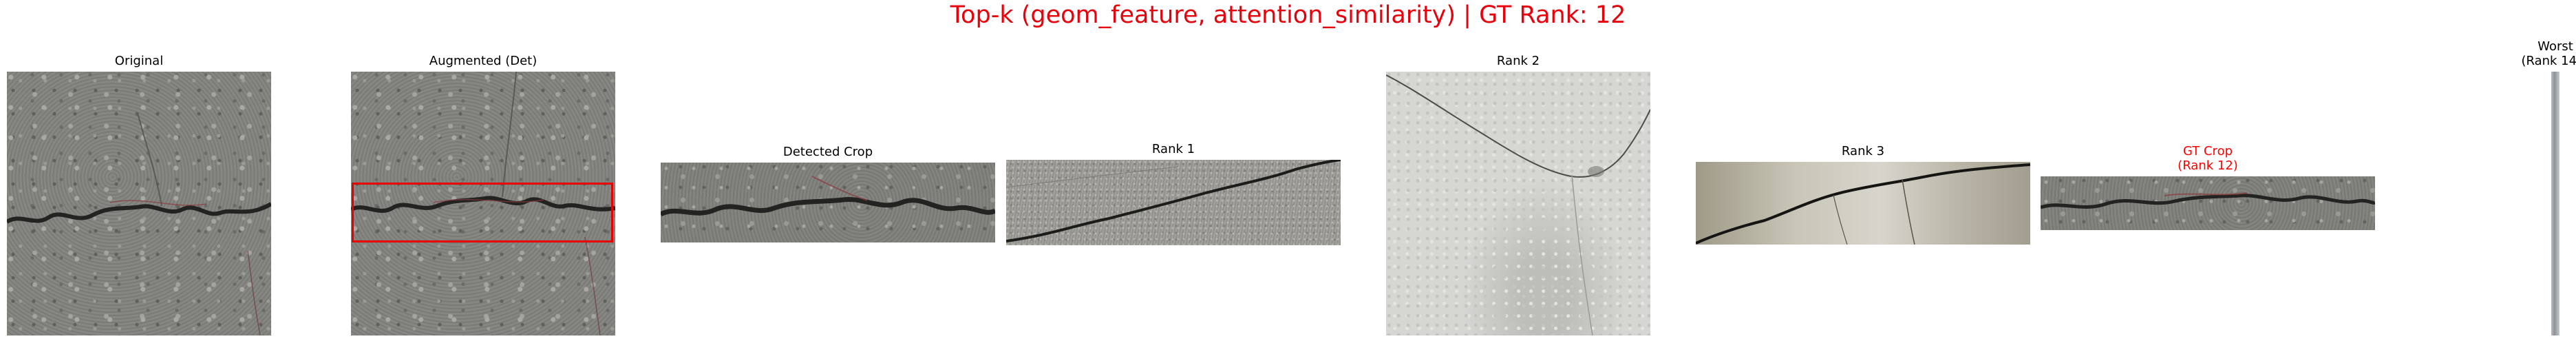 This screenshot has width=2576, height=341. Describe the element at coordinates (1863, 204) in the screenshot. I see `rank3-image` at that location.